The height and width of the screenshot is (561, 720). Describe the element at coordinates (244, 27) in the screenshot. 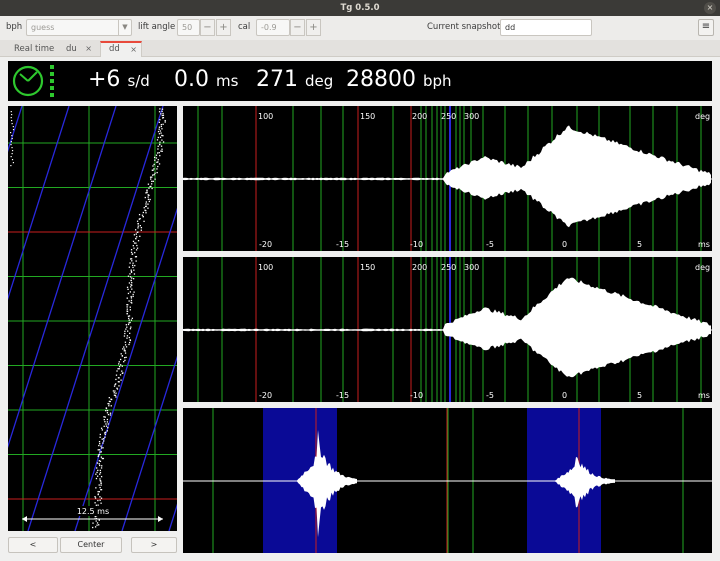

I see `cal-label: cal` at that location.